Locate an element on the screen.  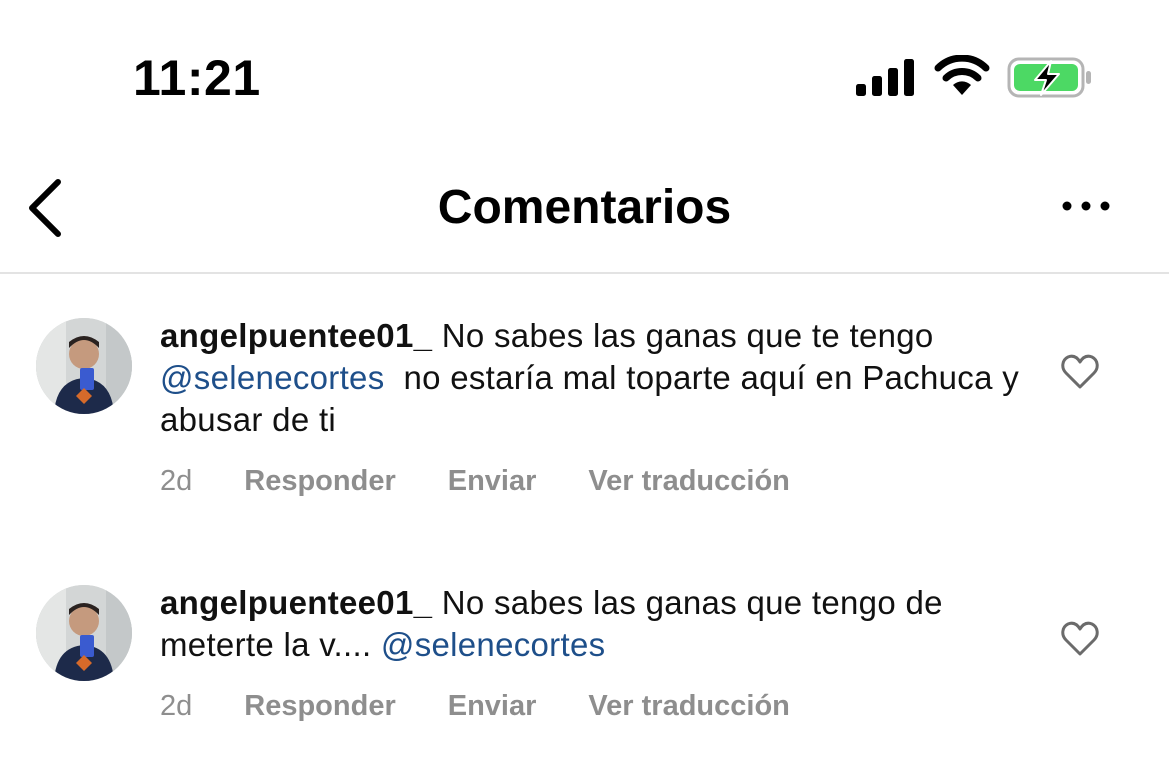
see-translation-button: Ver traducción is located at coordinates (688, 706).